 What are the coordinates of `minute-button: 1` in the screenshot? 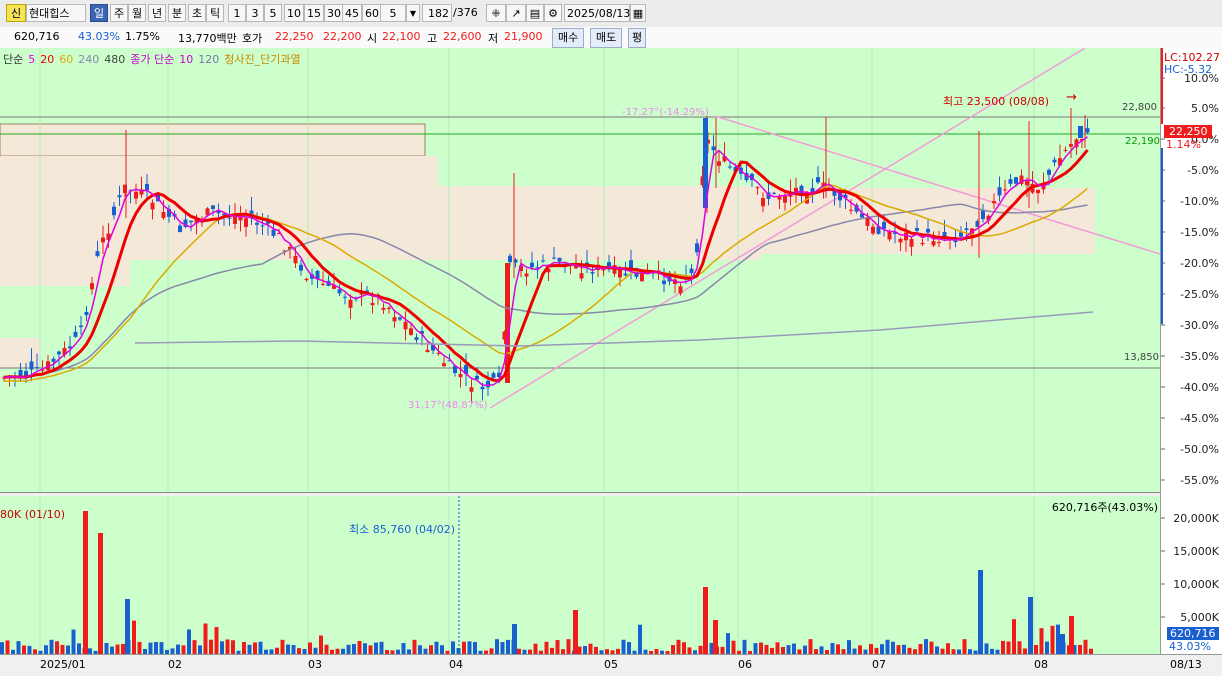 It's located at (237, 13).